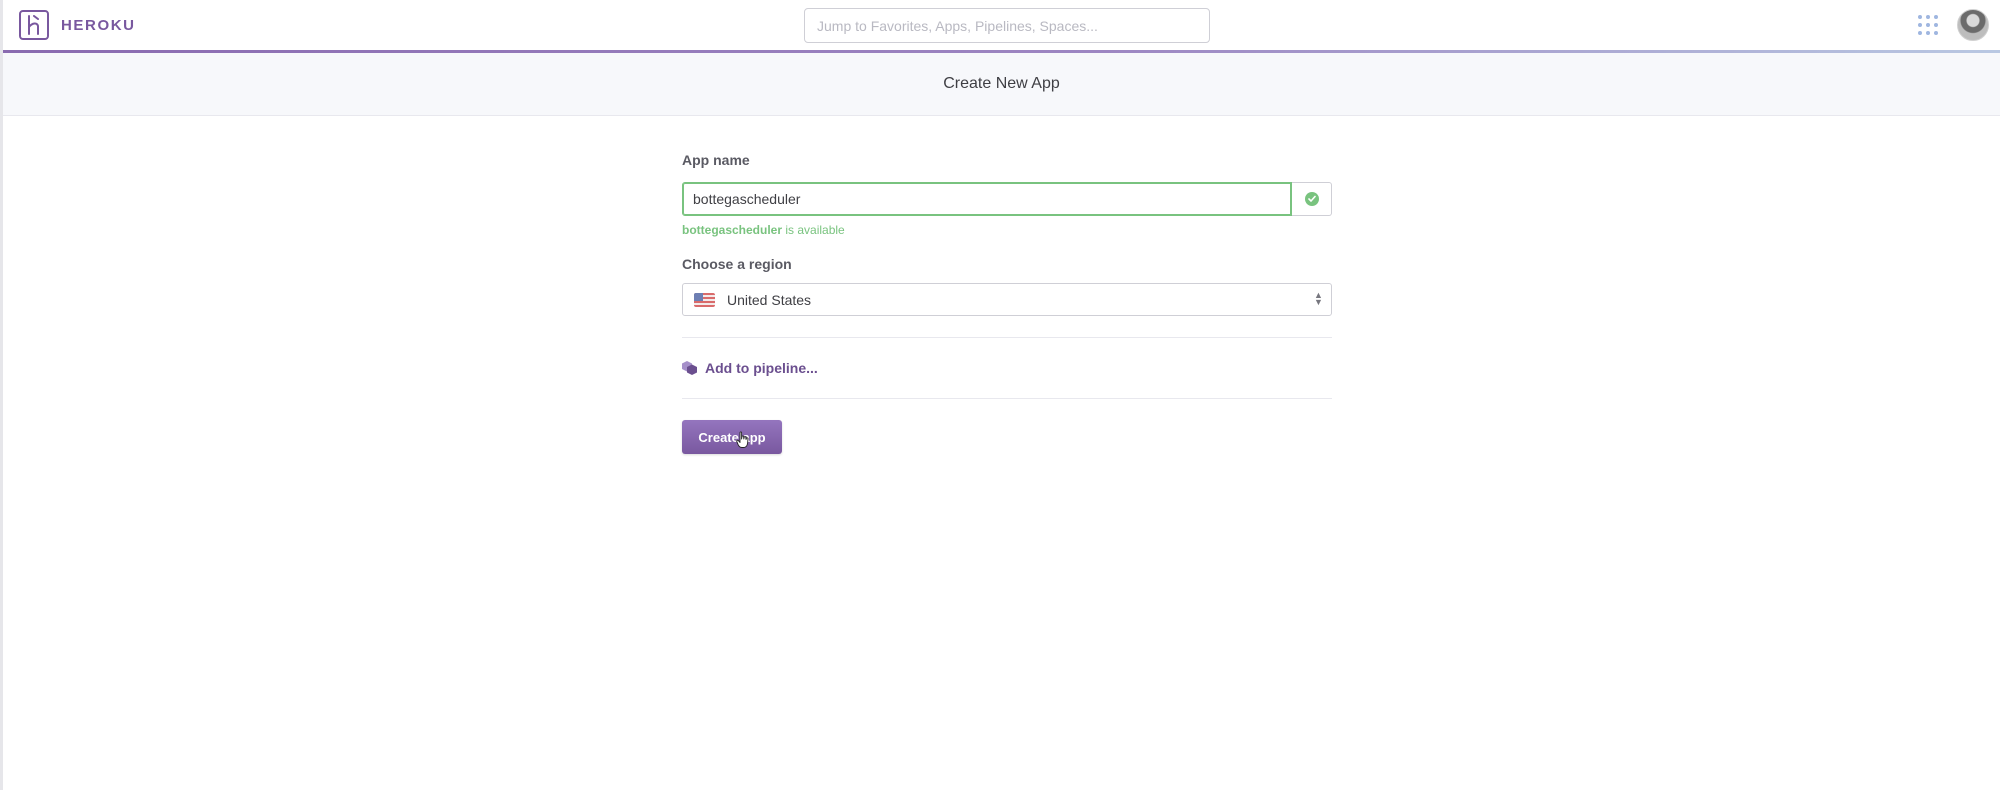  I want to click on us-flag-icon, so click(704, 299).